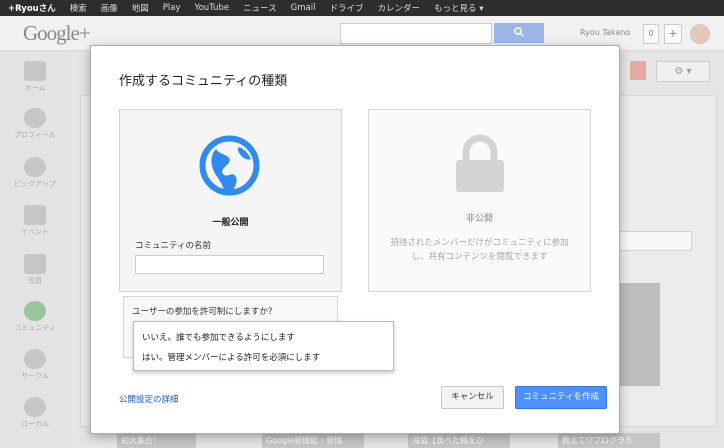  I want to click on sidebar-item-events: イベント, so click(35, 221).